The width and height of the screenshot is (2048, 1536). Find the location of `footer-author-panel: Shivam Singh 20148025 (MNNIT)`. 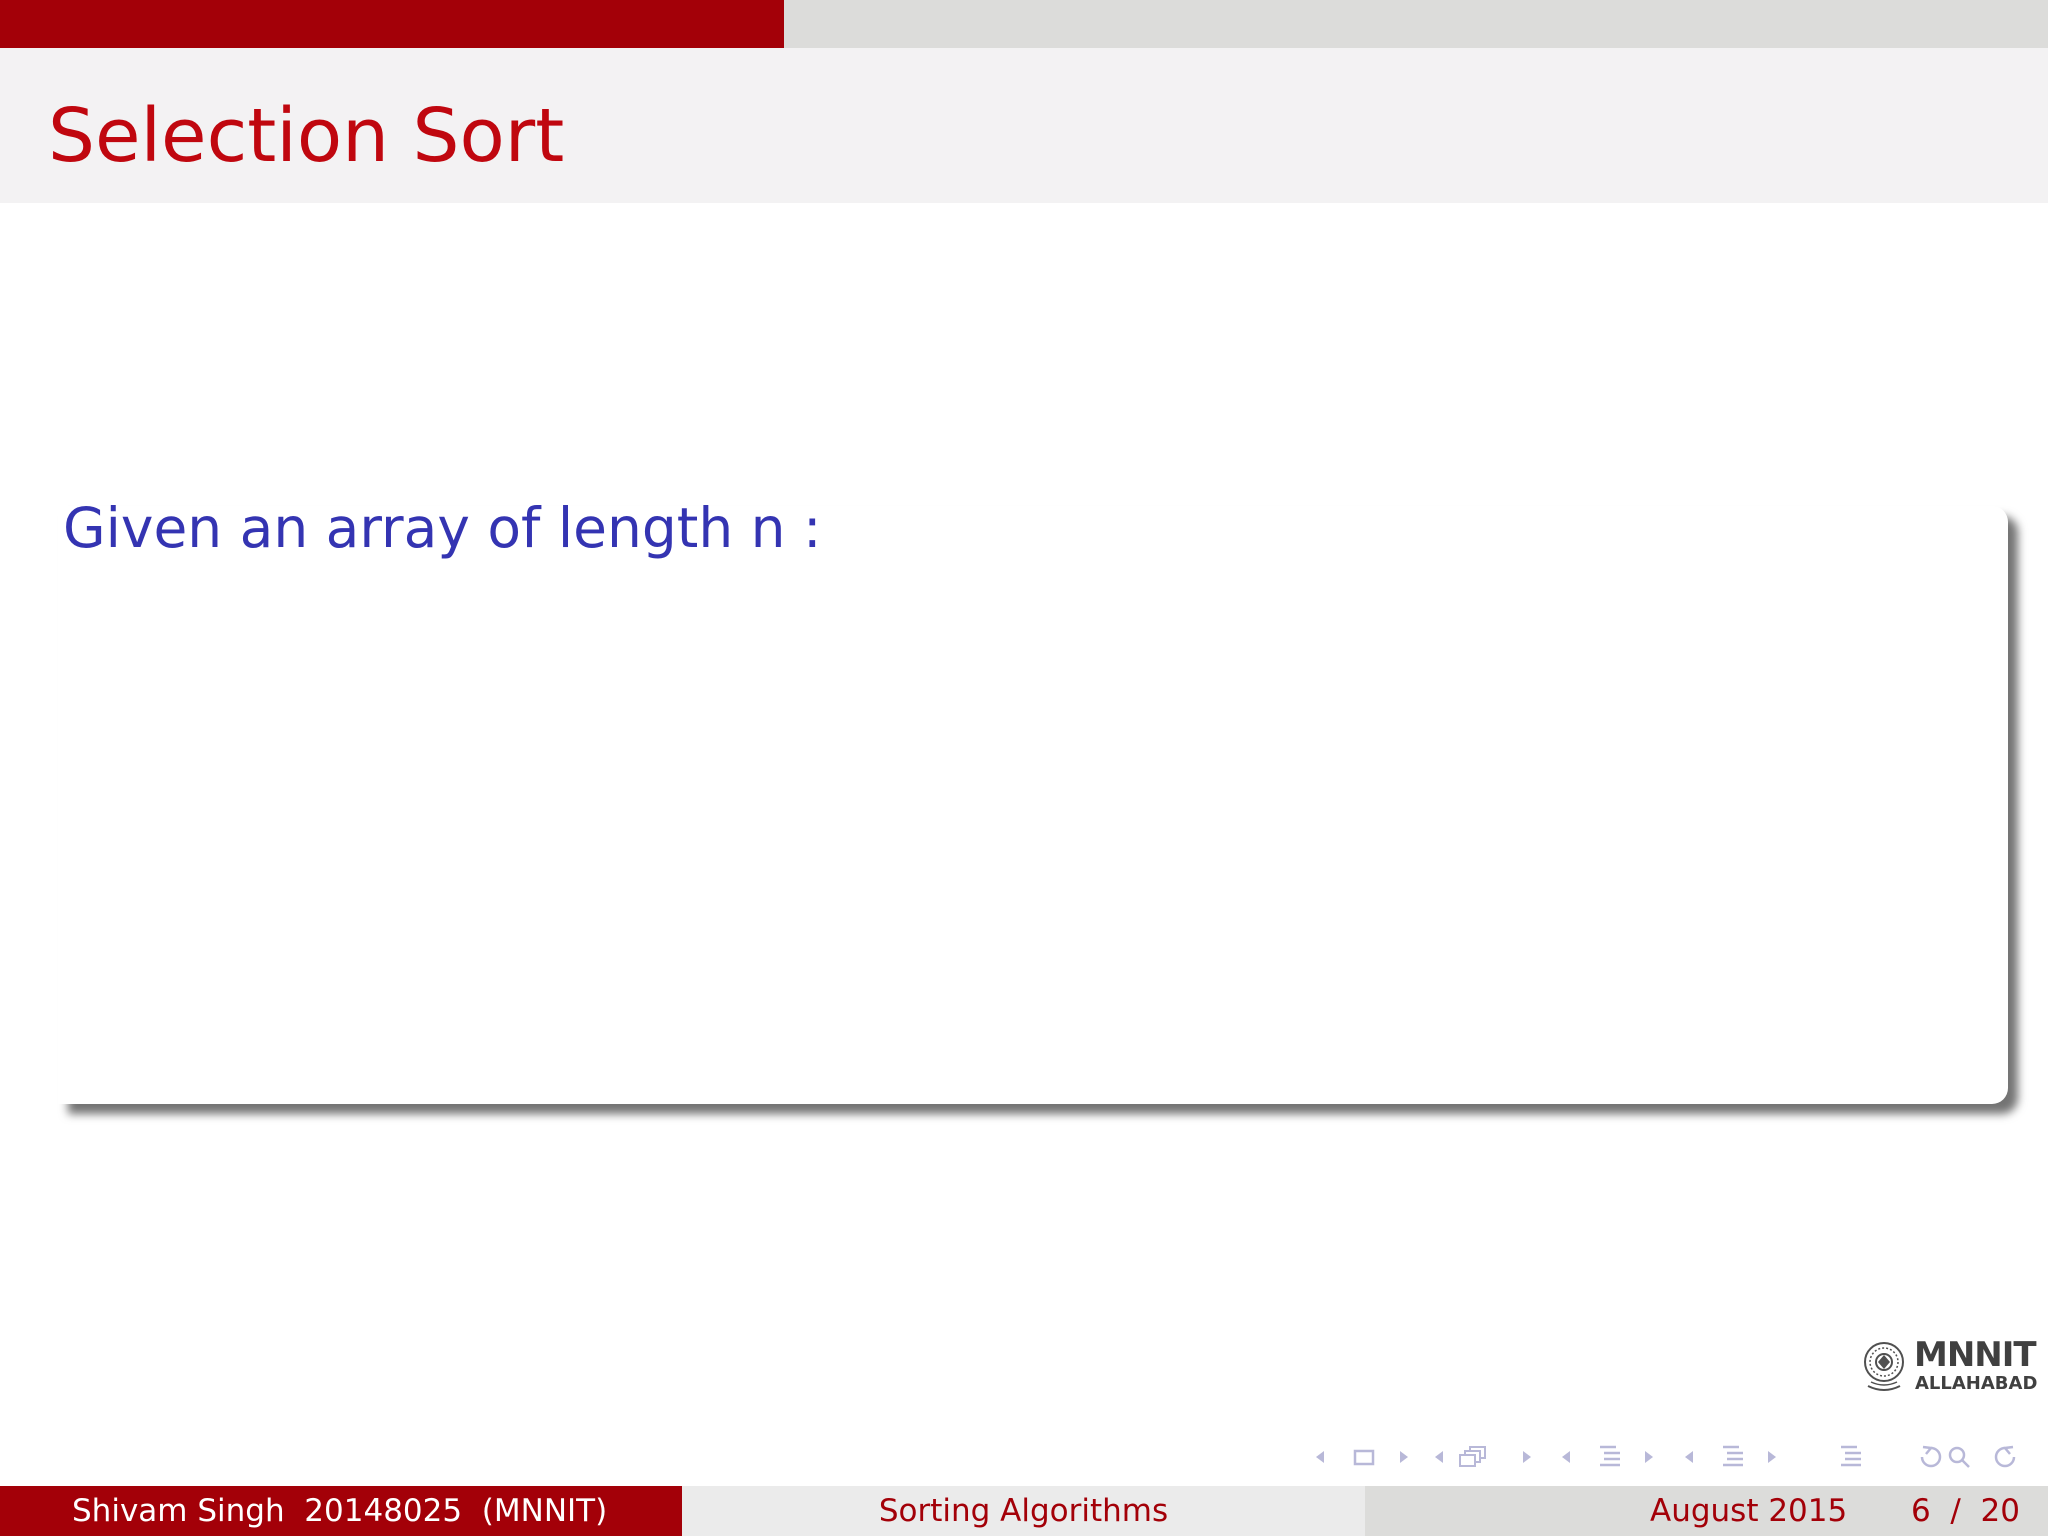

footer-author-panel: Shivam Singh 20148025 (MNNIT) is located at coordinates (341, 1511).